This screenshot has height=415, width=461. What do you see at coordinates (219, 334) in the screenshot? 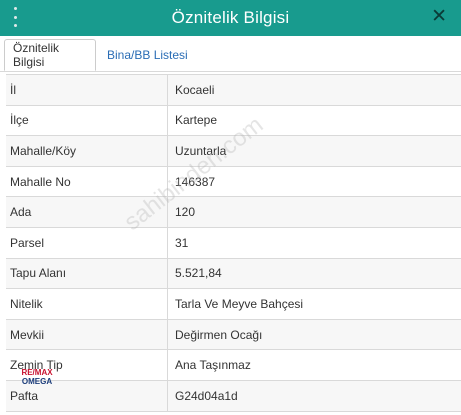
I see `row-value: Değirmen Ocağı` at bounding box center [219, 334].